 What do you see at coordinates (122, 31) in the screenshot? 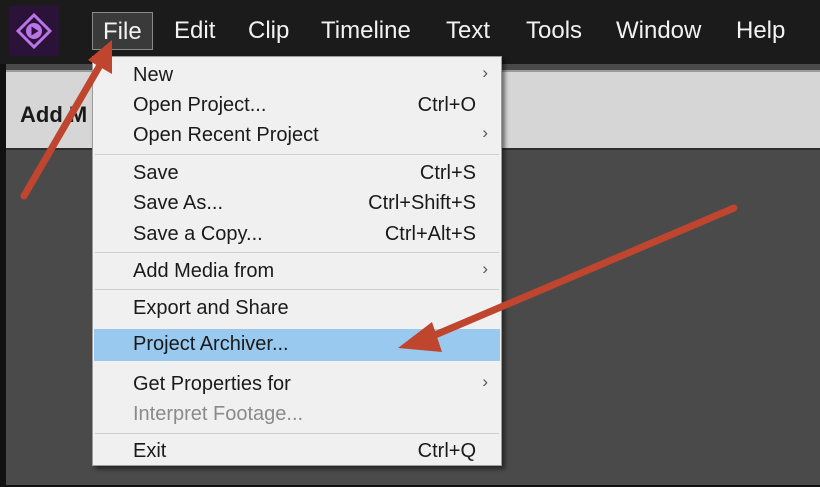
I see `menu-file: File` at bounding box center [122, 31].